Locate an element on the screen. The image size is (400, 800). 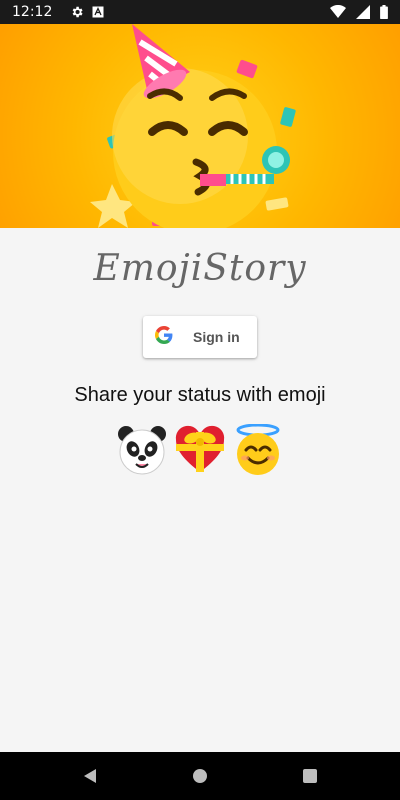
status-right is located at coordinates (359, 12).